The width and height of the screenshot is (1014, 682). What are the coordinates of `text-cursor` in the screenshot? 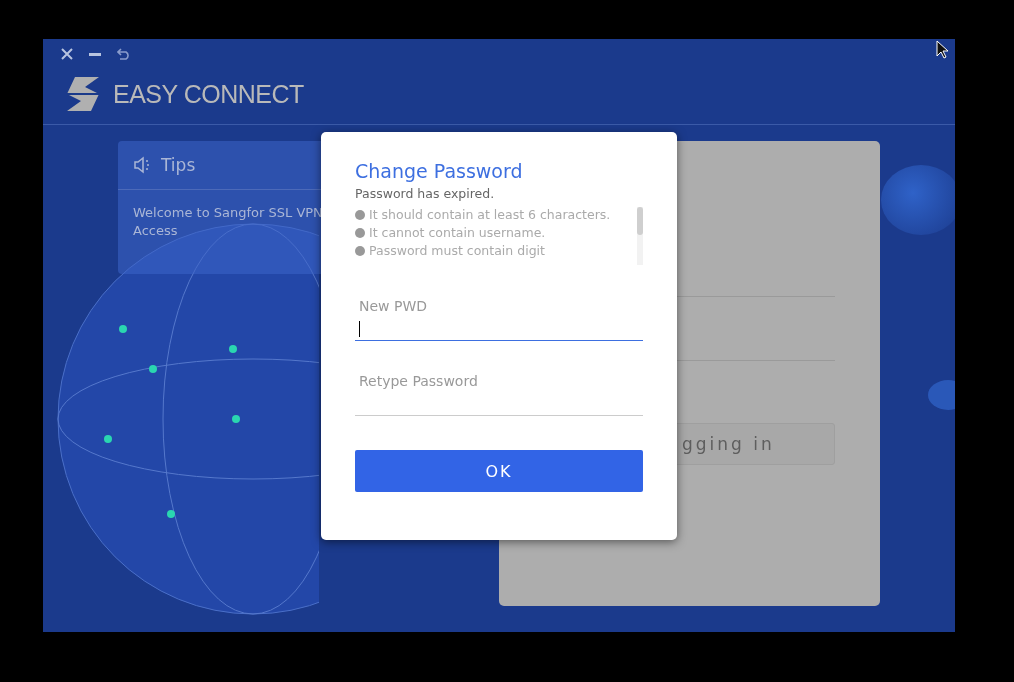 It's located at (359, 329).